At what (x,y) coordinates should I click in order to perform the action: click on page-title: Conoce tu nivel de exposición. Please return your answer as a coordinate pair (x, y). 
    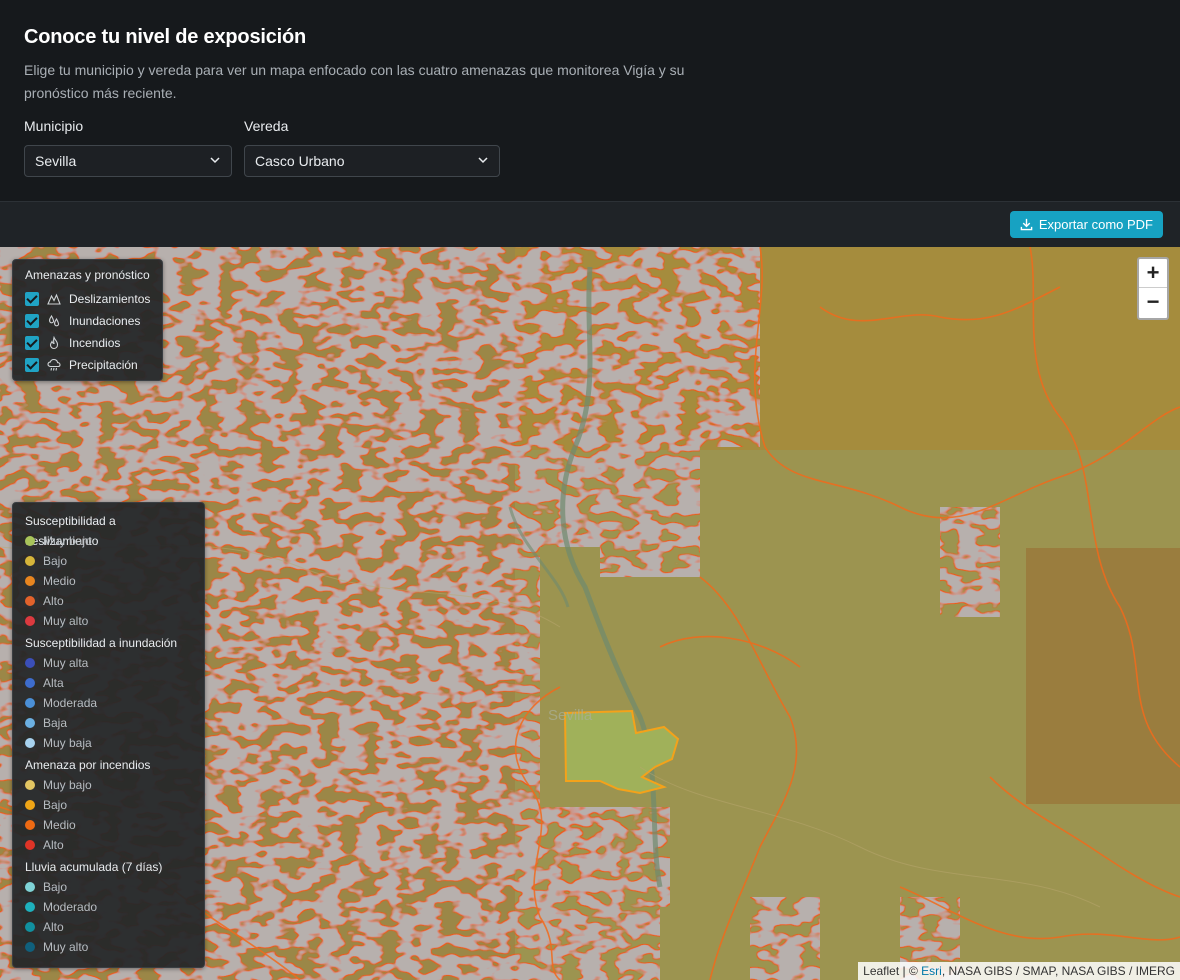
    Looking at the image, I should click on (165, 37).